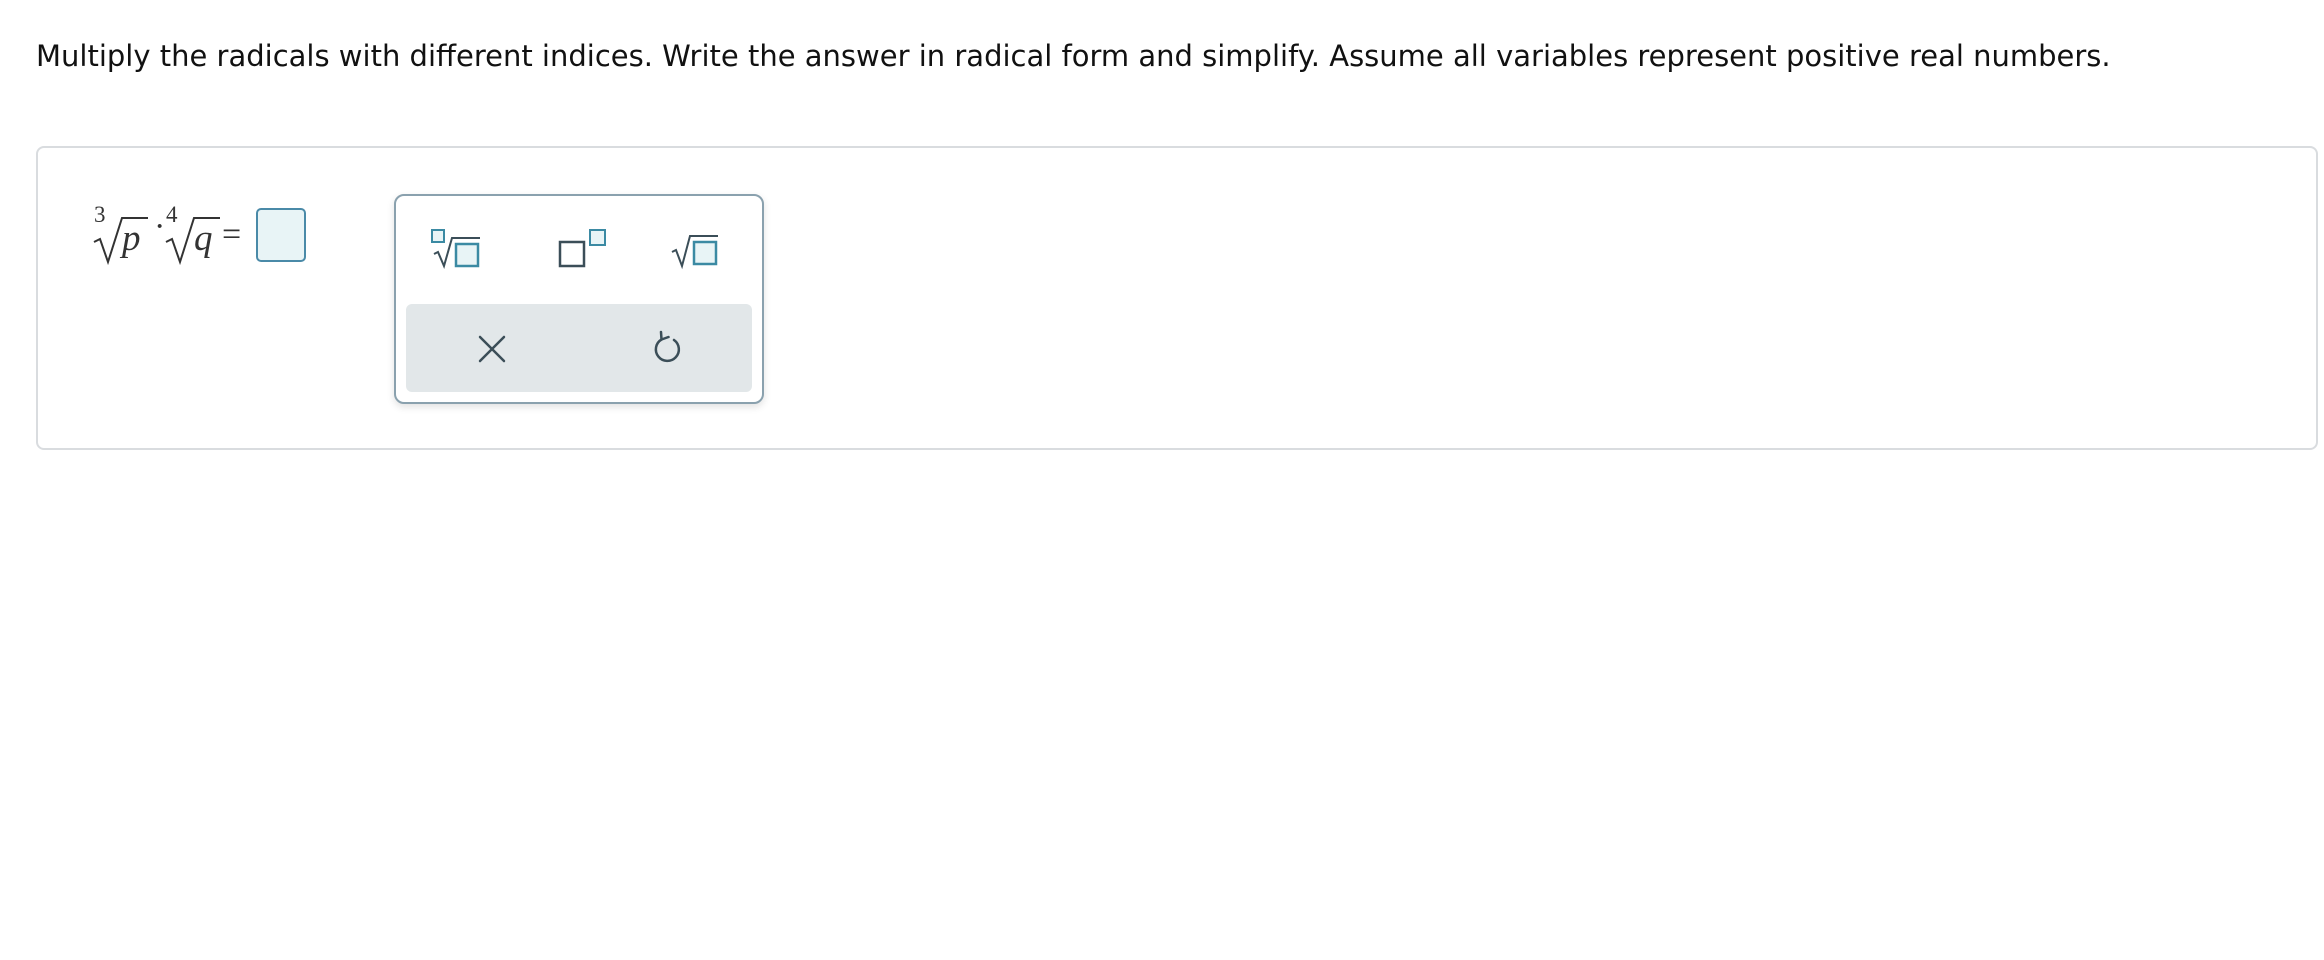  What do you see at coordinates (281, 235) in the screenshot?
I see `answer-input` at bounding box center [281, 235].